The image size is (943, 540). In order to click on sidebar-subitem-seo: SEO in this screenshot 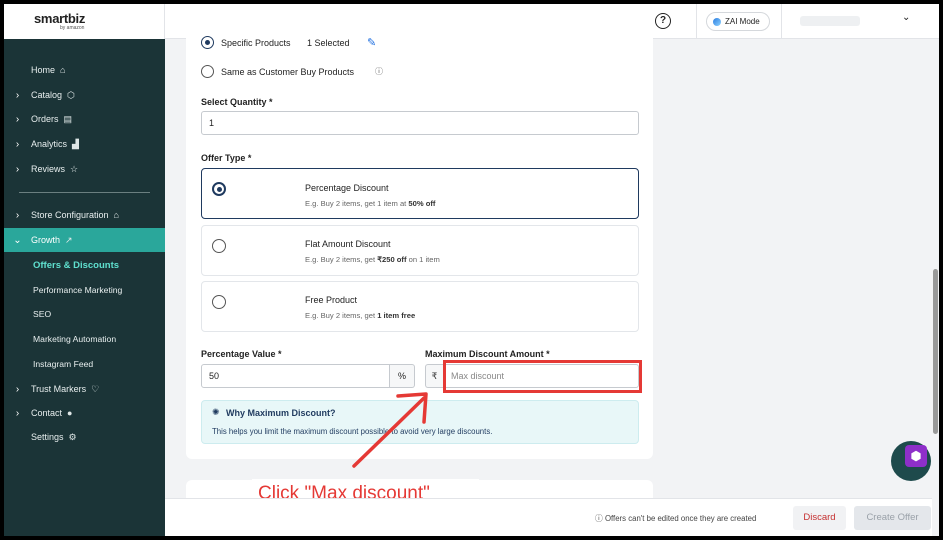, I will do `click(42, 314)`.